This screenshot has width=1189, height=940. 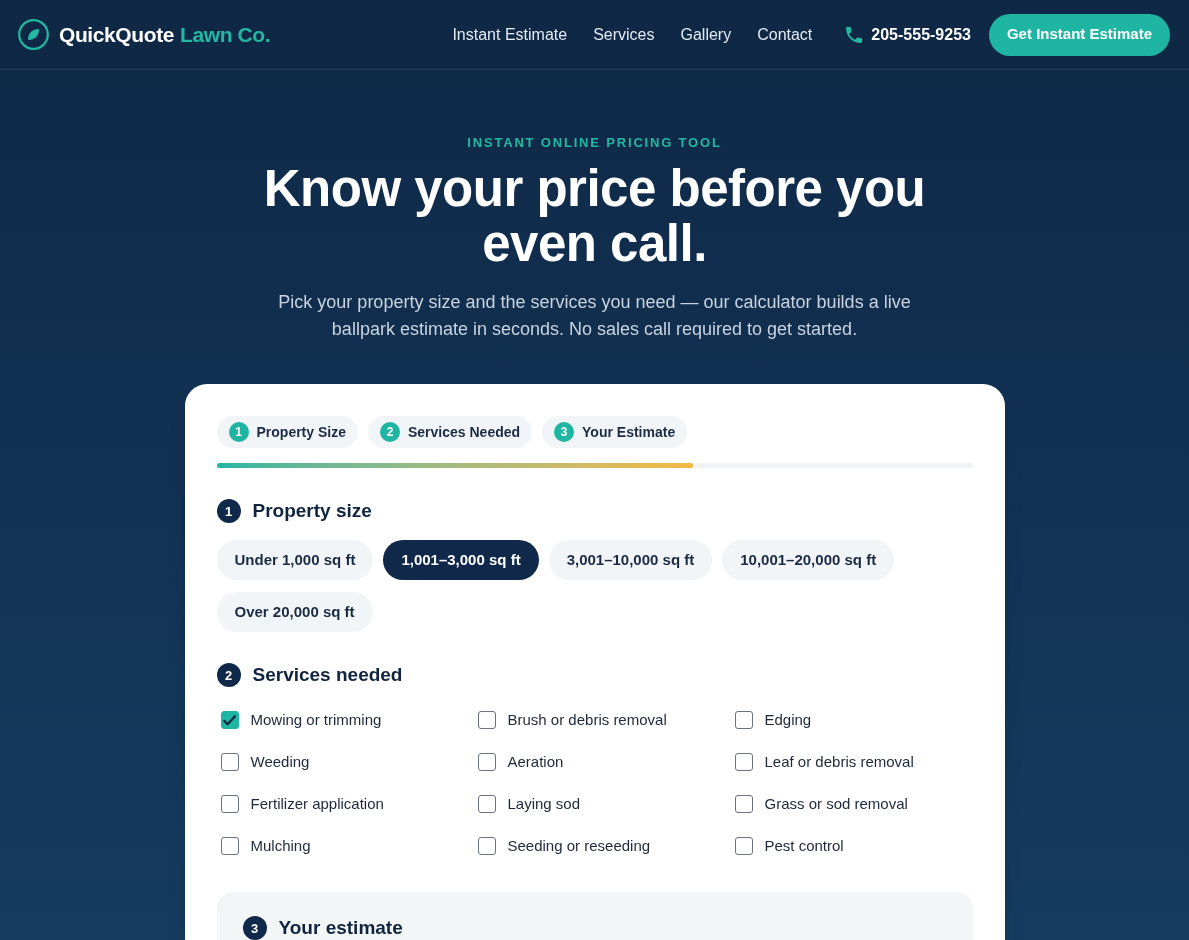 What do you see at coordinates (225, 34) in the screenshot?
I see `brand-suffix: Lawn Co.` at bounding box center [225, 34].